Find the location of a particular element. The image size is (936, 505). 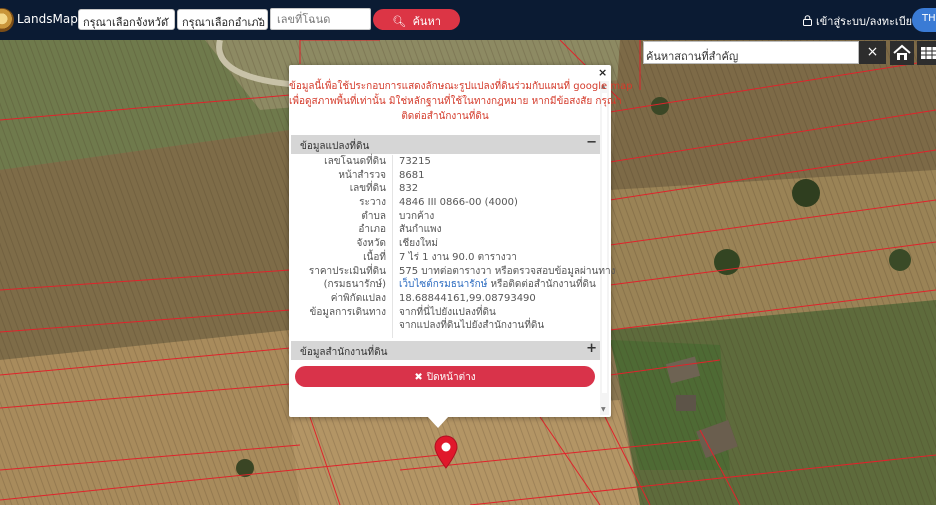

close-icon: ✖ is located at coordinates (418, 377).